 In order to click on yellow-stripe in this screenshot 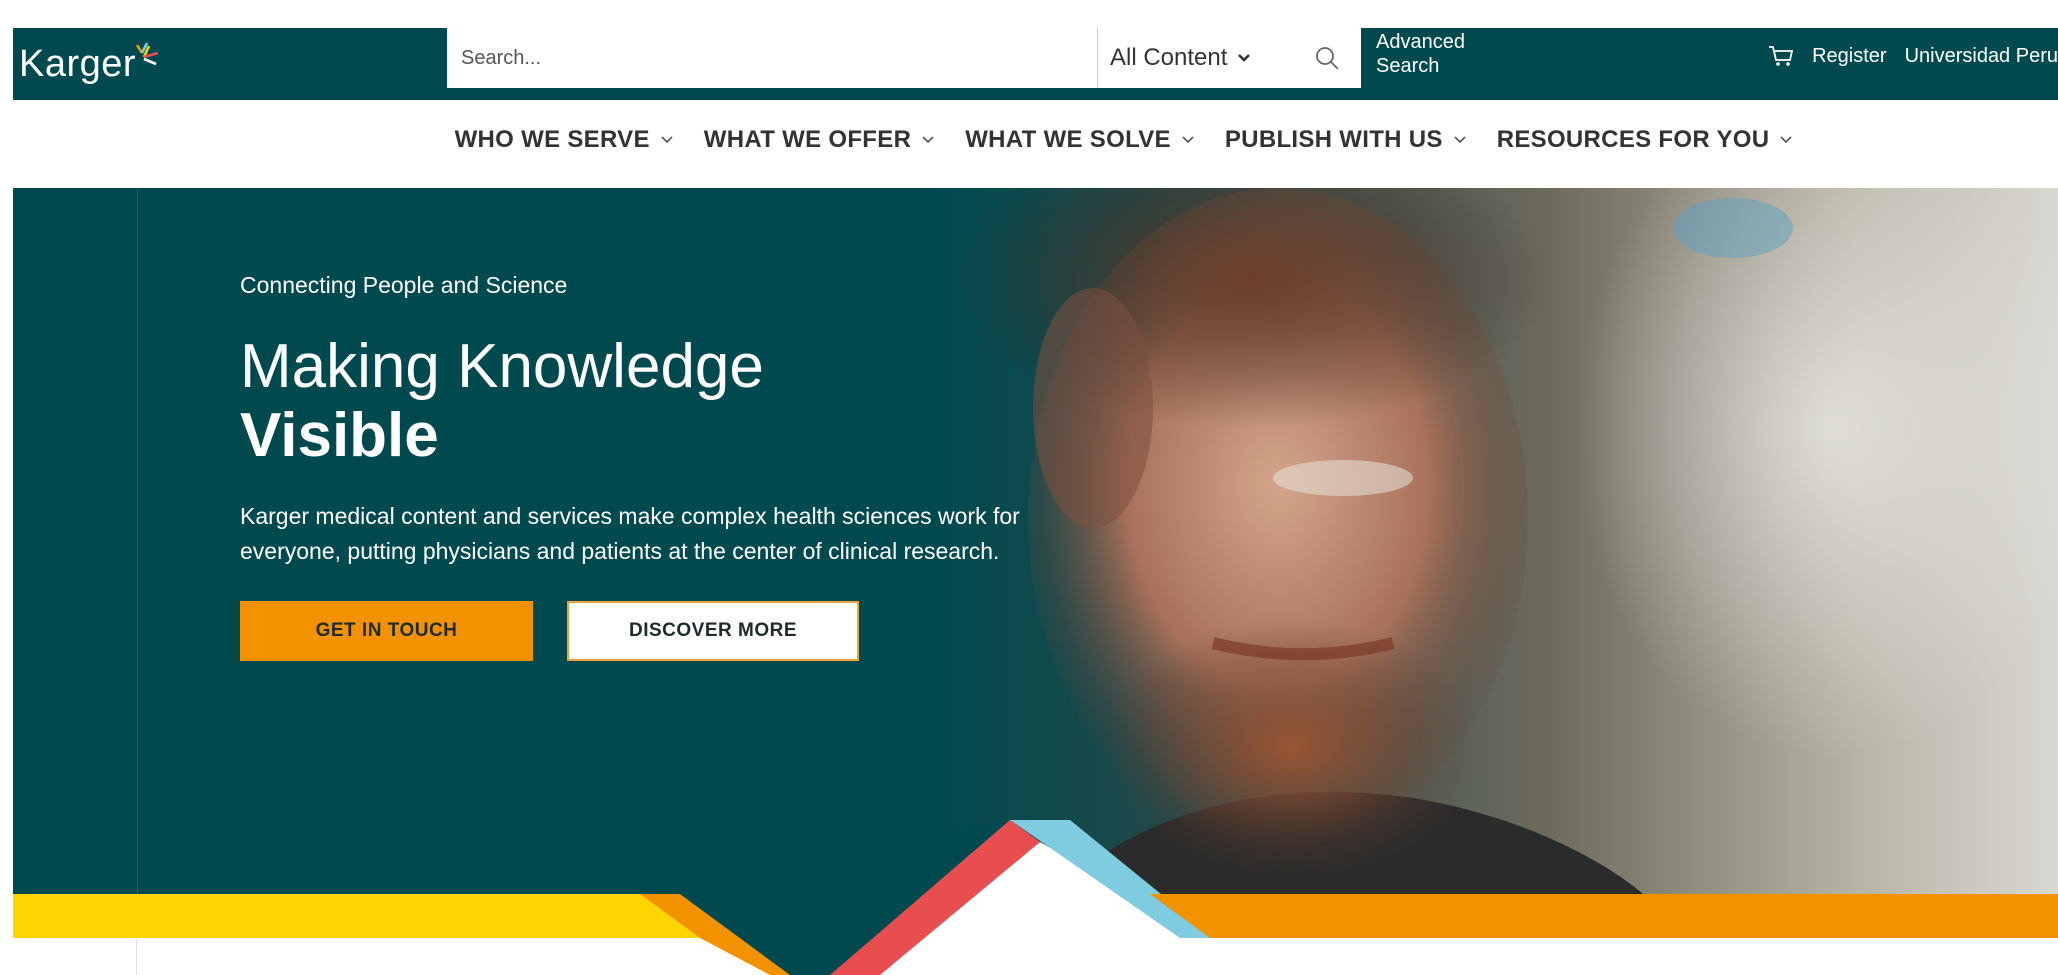, I will do `click(356, 916)`.